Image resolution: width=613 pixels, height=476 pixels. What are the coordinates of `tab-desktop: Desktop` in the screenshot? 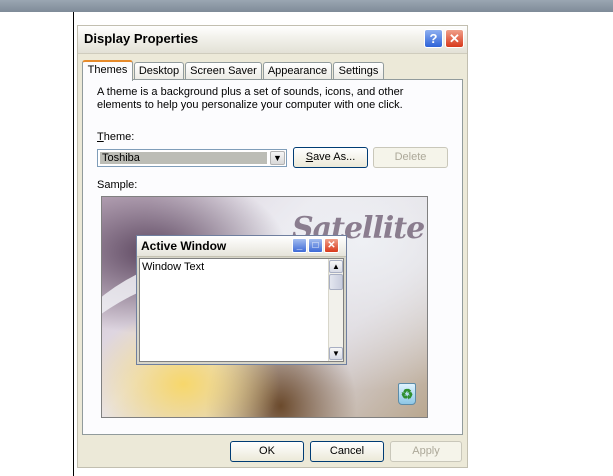 It's located at (159, 70).